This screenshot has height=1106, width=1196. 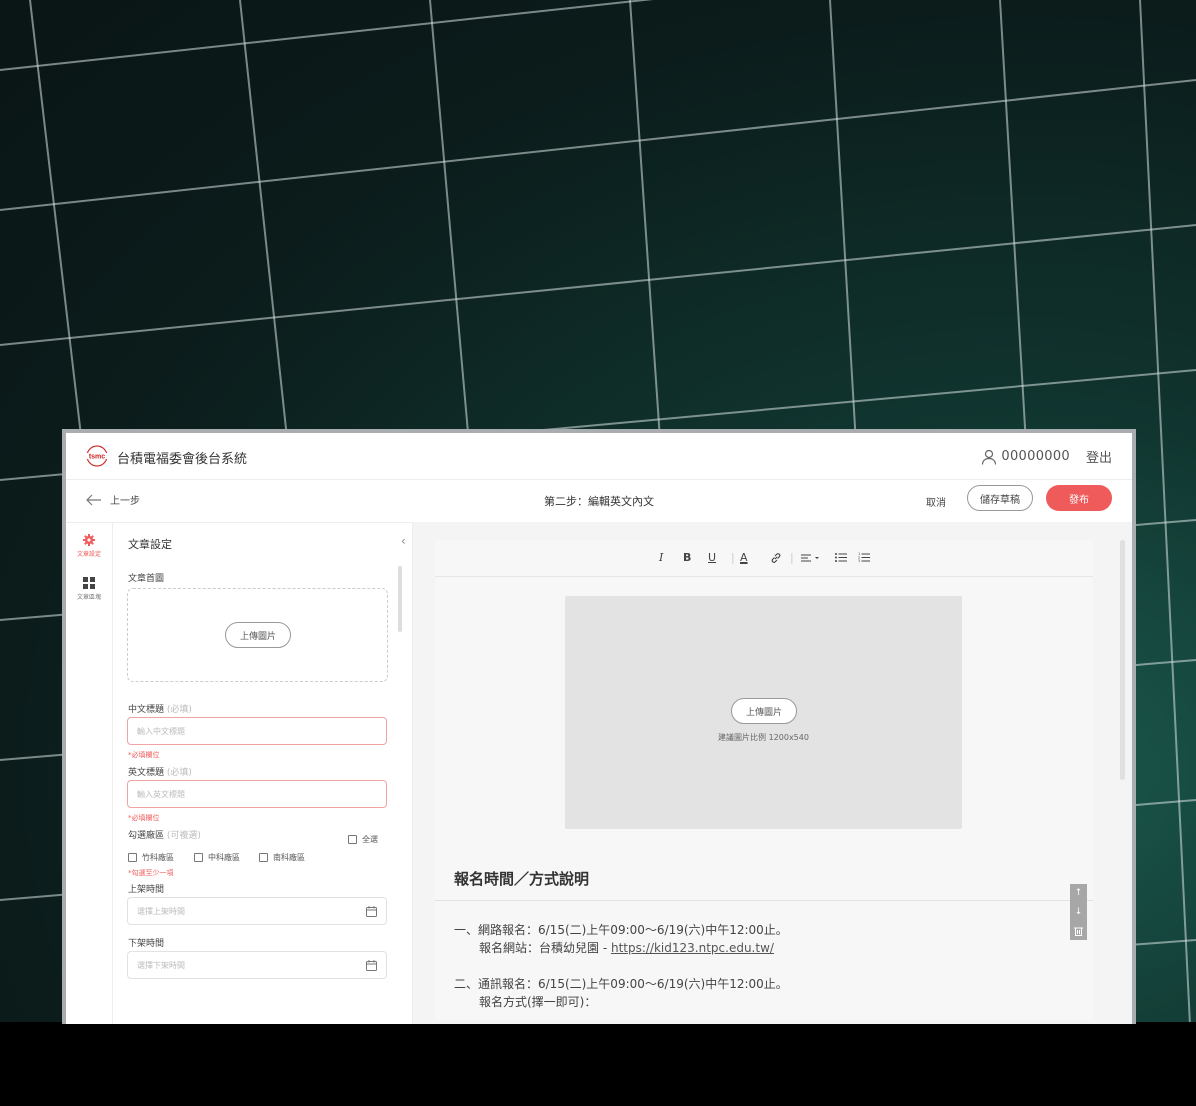 I want to click on area-error: *勾選至少一項, so click(x=151, y=873).